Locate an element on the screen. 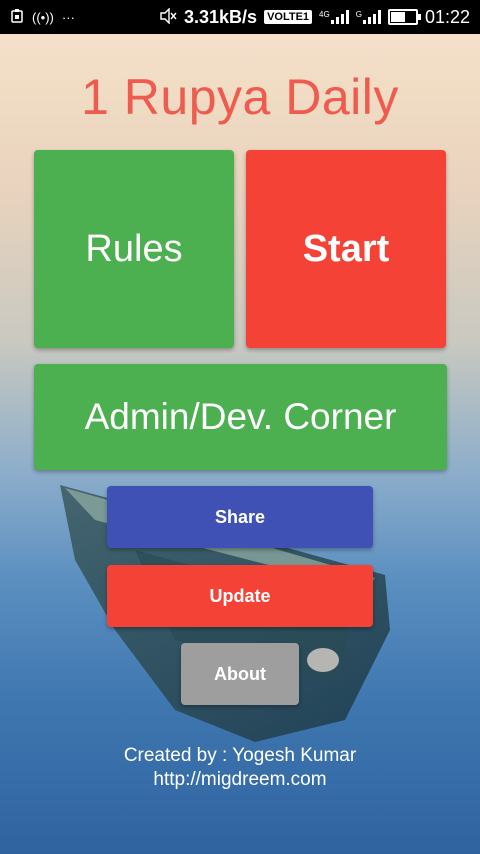 The width and height of the screenshot is (480, 854). status-bar: ((•)) ··· 3.31kB/s VOLTE1 4G G 01:22 is located at coordinates (240, 17).